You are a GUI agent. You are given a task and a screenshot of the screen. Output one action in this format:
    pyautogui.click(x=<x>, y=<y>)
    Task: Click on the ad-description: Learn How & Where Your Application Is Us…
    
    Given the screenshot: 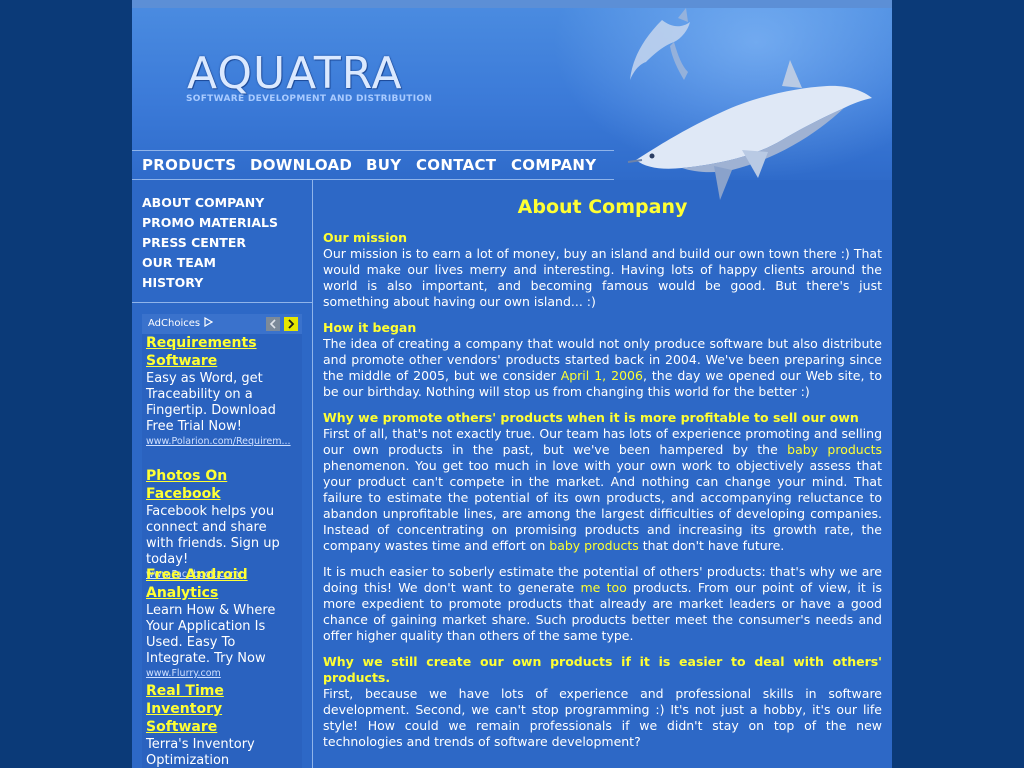 What is the action you would take?
    pyautogui.click(x=211, y=634)
    